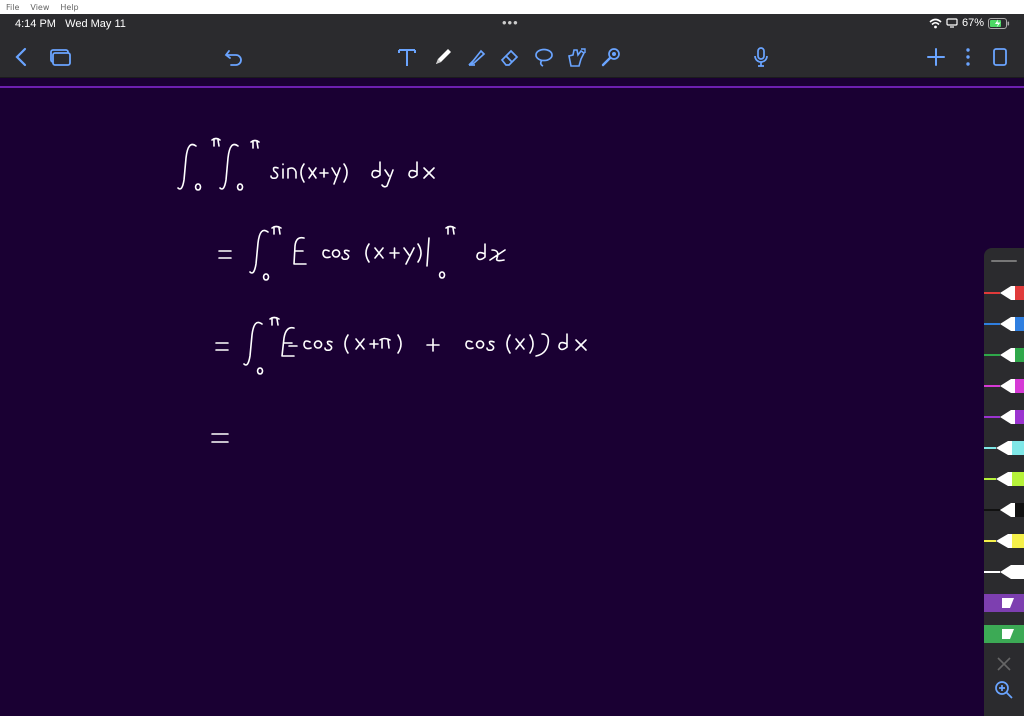 This screenshot has height=716, width=1024. What do you see at coordinates (12, 7) in the screenshot?
I see `menu-file: File` at bounding box center [12, 7].